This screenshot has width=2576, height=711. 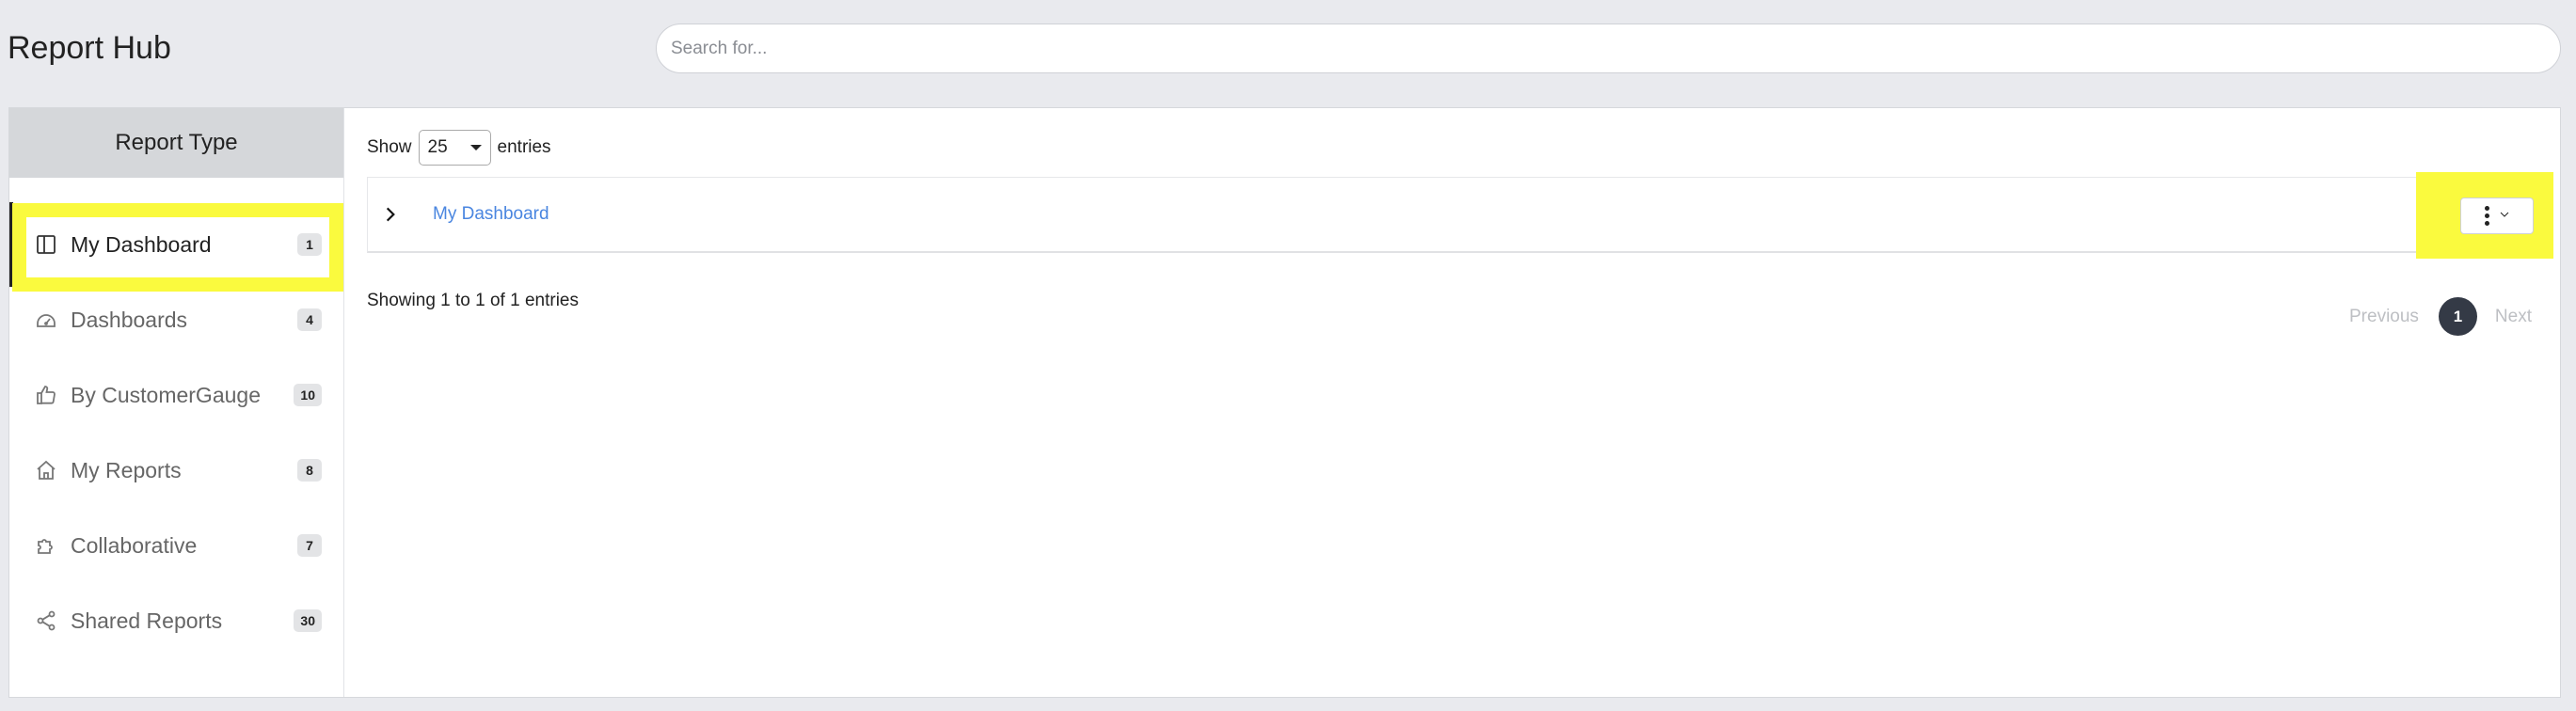 What do you see at coordinates (310, 244) in the screenshot?
I see `count-badge: 1` at bounding box center [310, 244].